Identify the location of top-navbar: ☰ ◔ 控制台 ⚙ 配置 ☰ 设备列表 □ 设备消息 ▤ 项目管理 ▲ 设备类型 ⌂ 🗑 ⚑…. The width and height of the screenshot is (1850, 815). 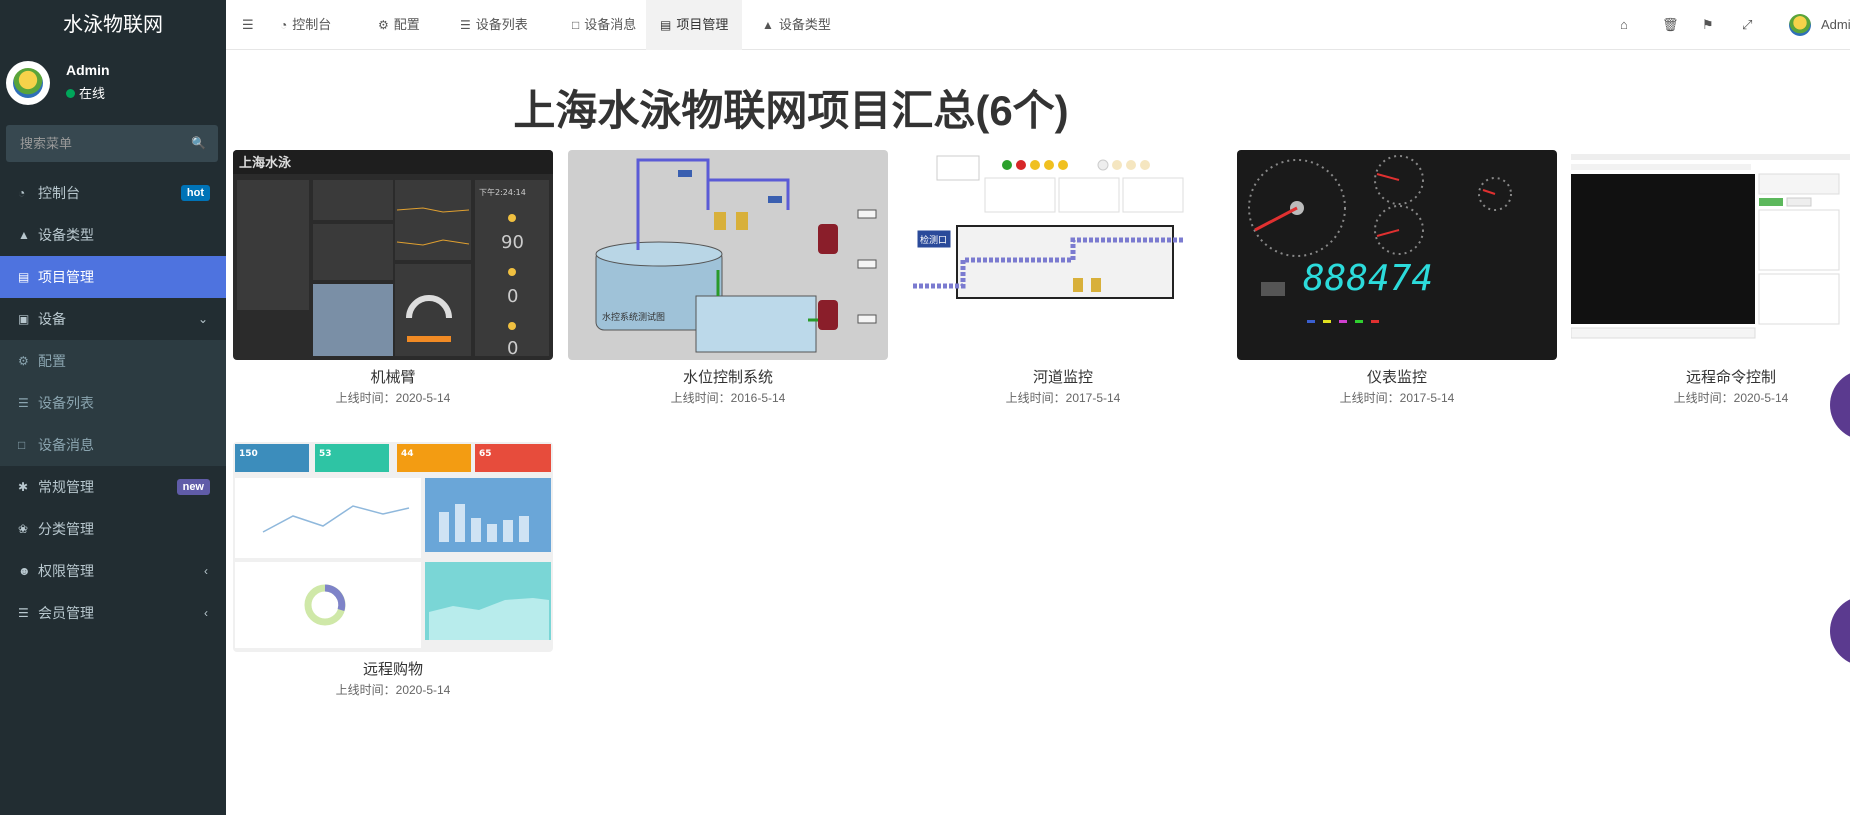
(1038, 25).